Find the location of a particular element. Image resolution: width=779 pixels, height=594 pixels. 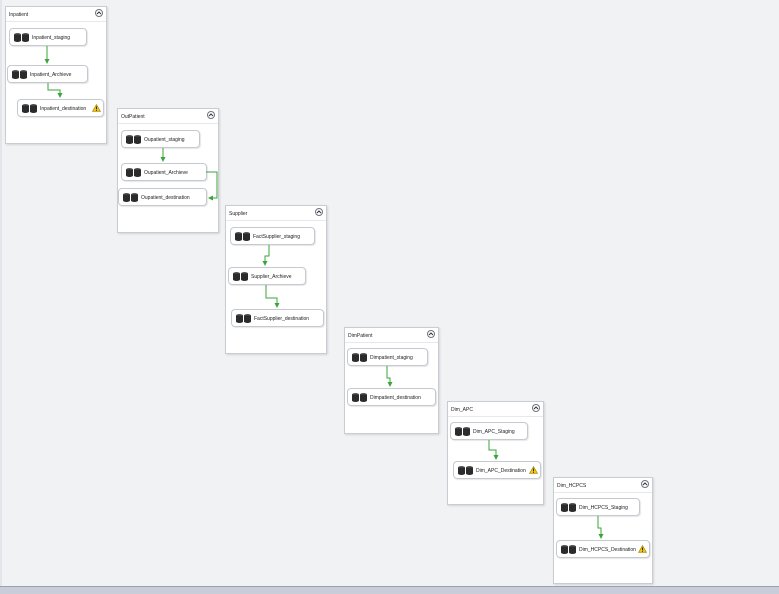

task-dim-apc-staging: Dim_APC_Staging is located at coordinates (489, 431).